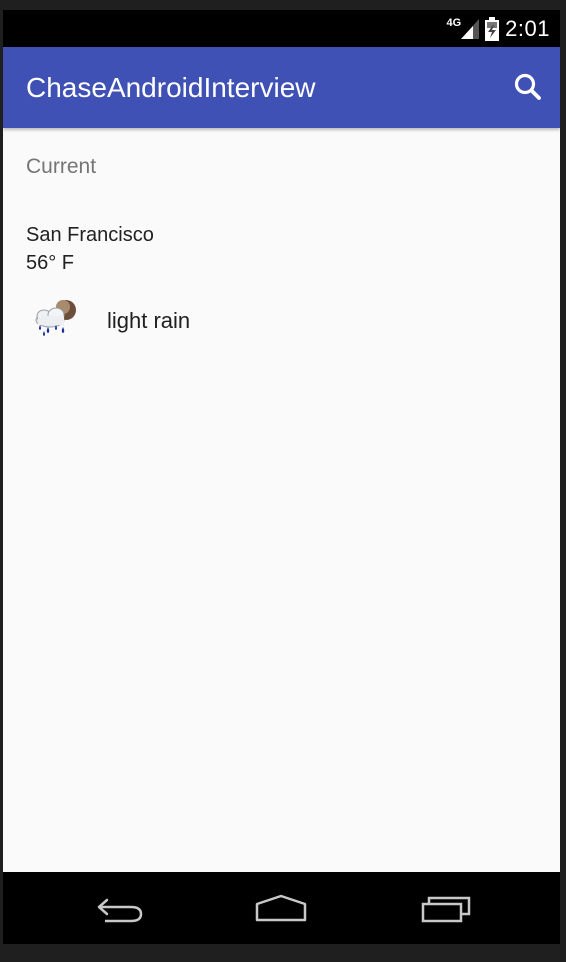 The width and height of the screenshot is (566, 962). I want to click on search-icon, so click(527, 86).